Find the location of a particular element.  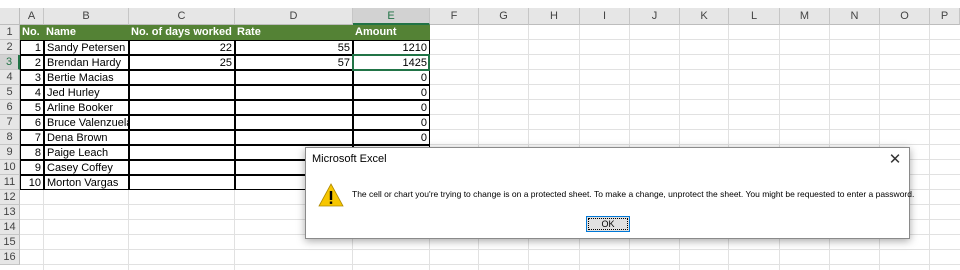

cell-no: 4 is located at coordinates (32, 92).